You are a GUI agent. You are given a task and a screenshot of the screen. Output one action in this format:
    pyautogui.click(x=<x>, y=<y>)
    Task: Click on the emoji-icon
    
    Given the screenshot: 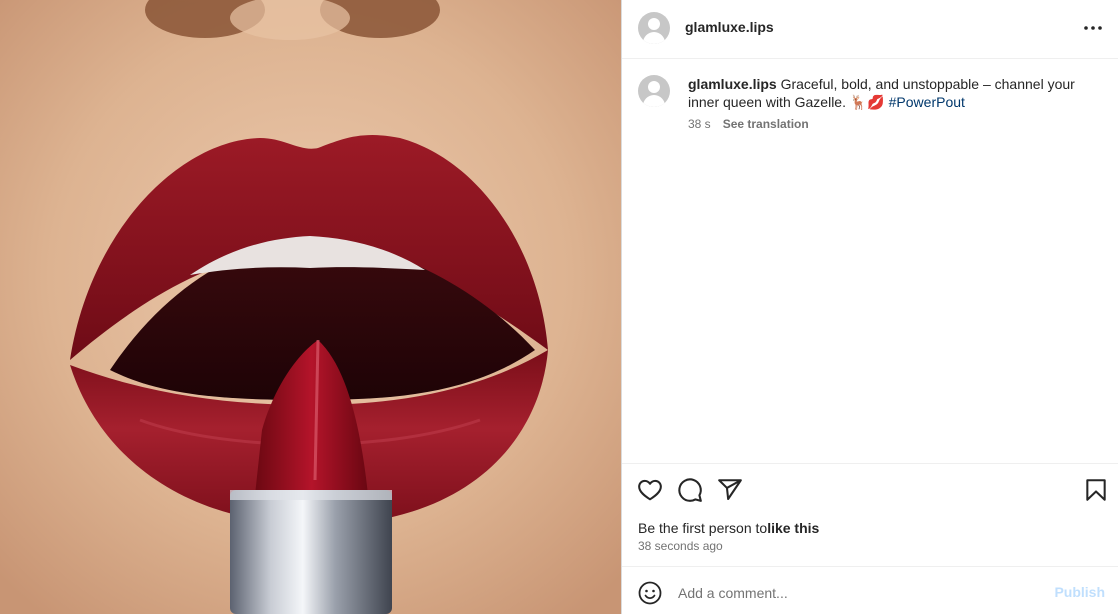 What is the action you would take?
    pyautogui.click(x=650, y=593)
    